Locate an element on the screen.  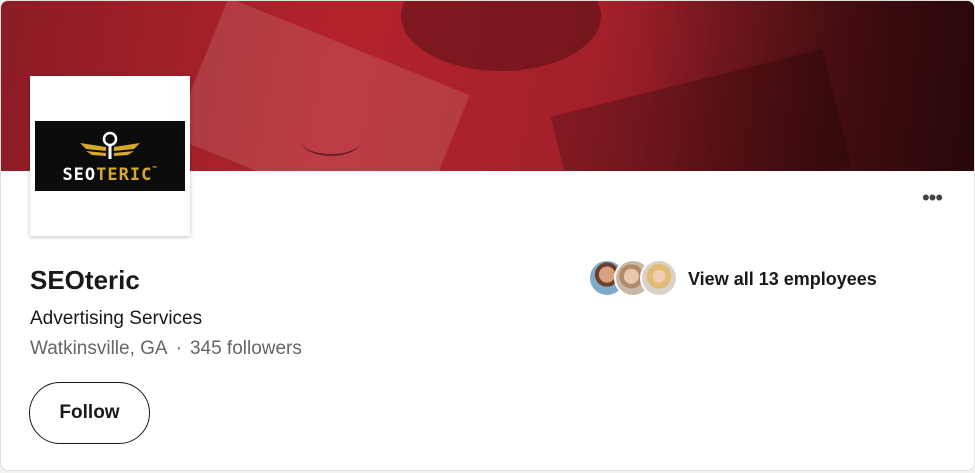
logo-background: SEOTERIC™ is located at coordinates (110, 156).